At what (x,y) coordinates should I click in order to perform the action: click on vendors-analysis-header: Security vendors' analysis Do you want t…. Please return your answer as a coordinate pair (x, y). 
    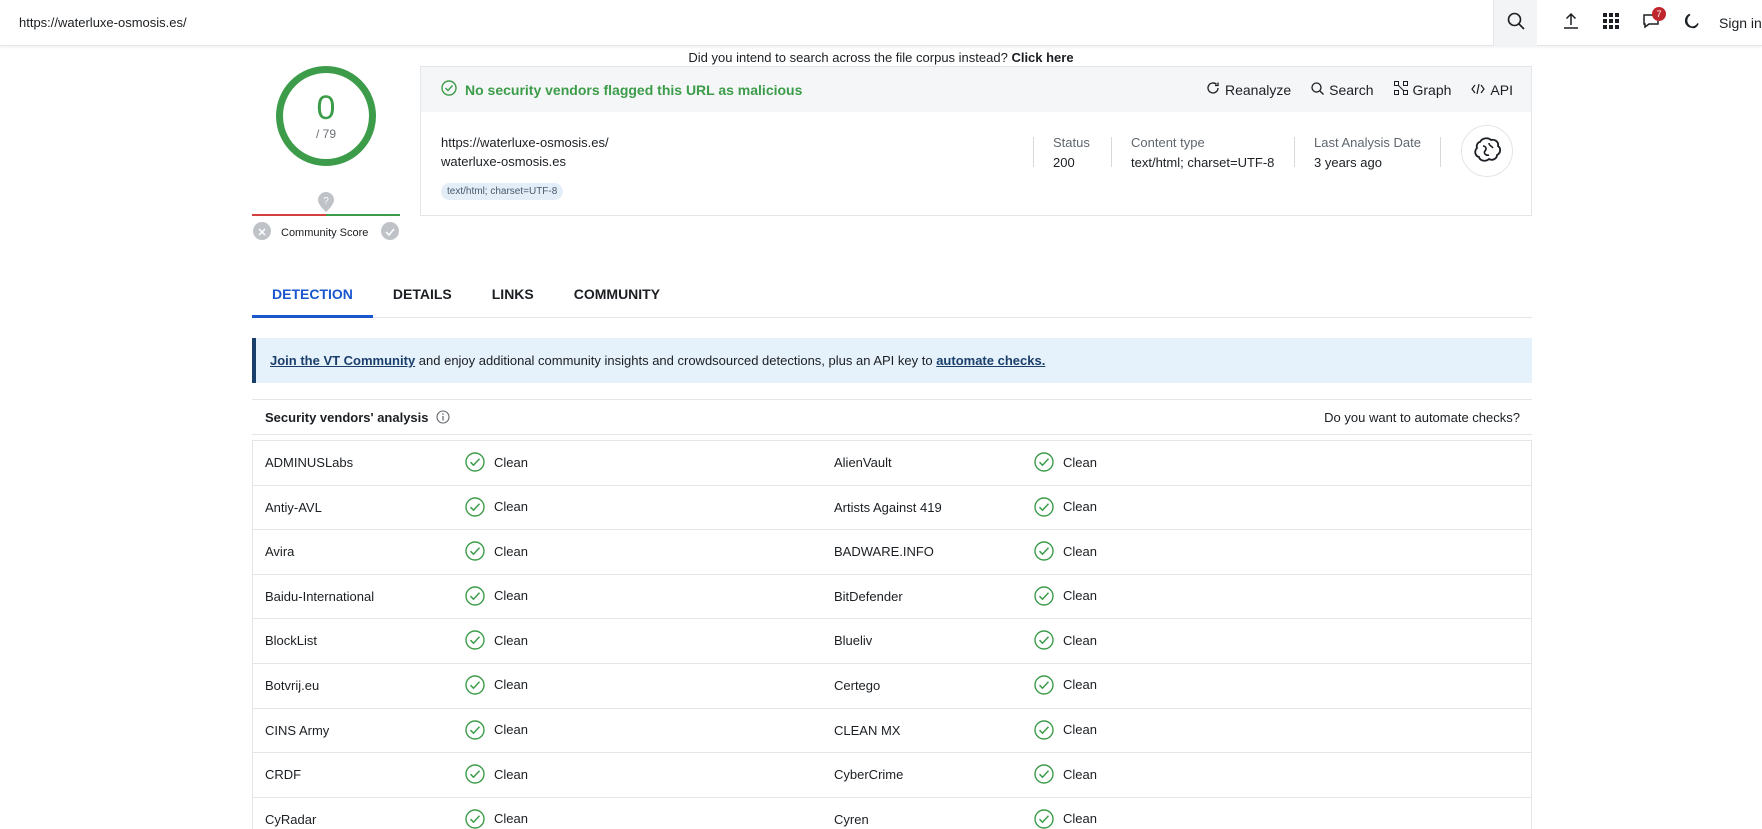
    Looking at the image, I should click on (892, 417).